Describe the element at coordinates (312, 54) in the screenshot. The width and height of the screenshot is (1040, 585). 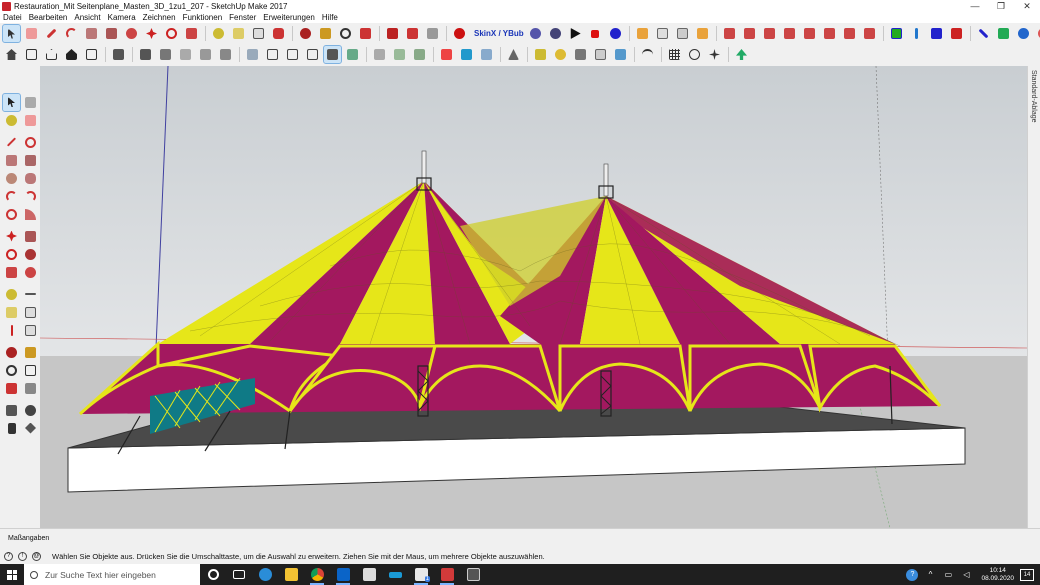
I see `hidden-line-icon` at that location.